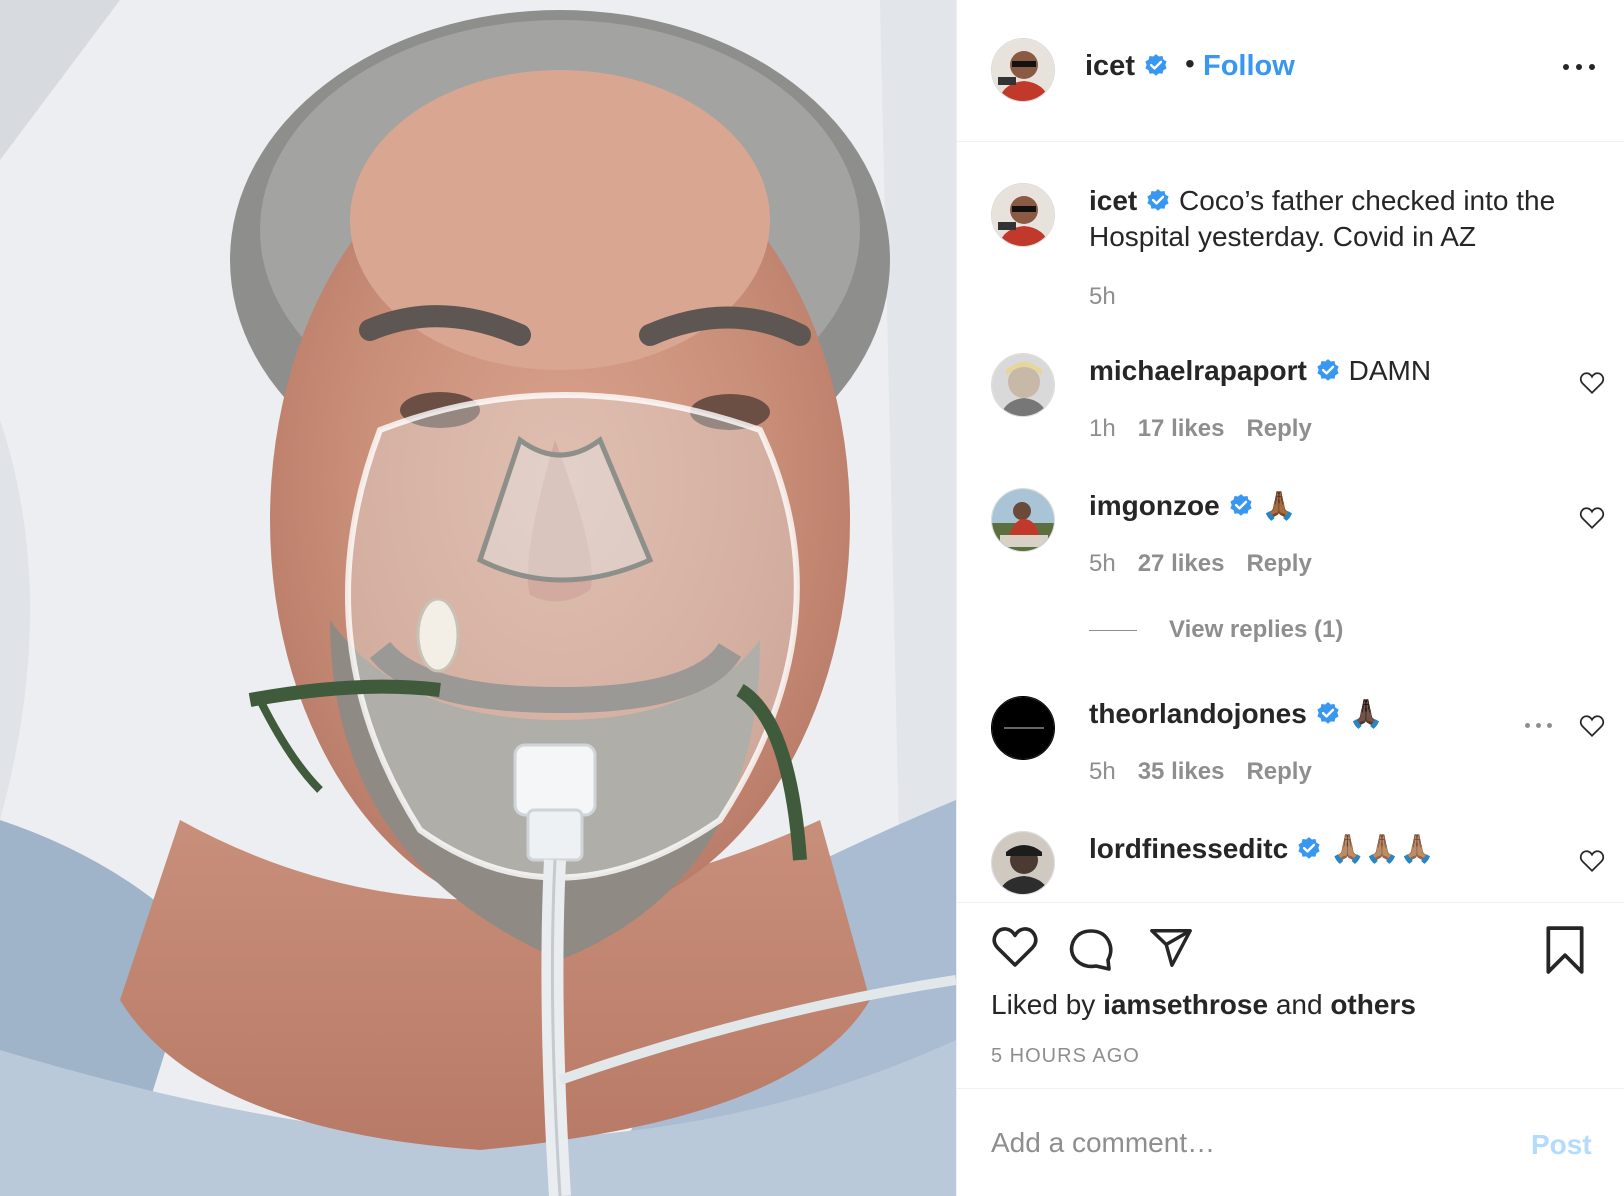 This screenshot has height=1196, width=1624. What do you see at coordinates (1373, 1004) in the screenshot?
I see `liked-by-others: others` at bounding box center [1373, 1004].